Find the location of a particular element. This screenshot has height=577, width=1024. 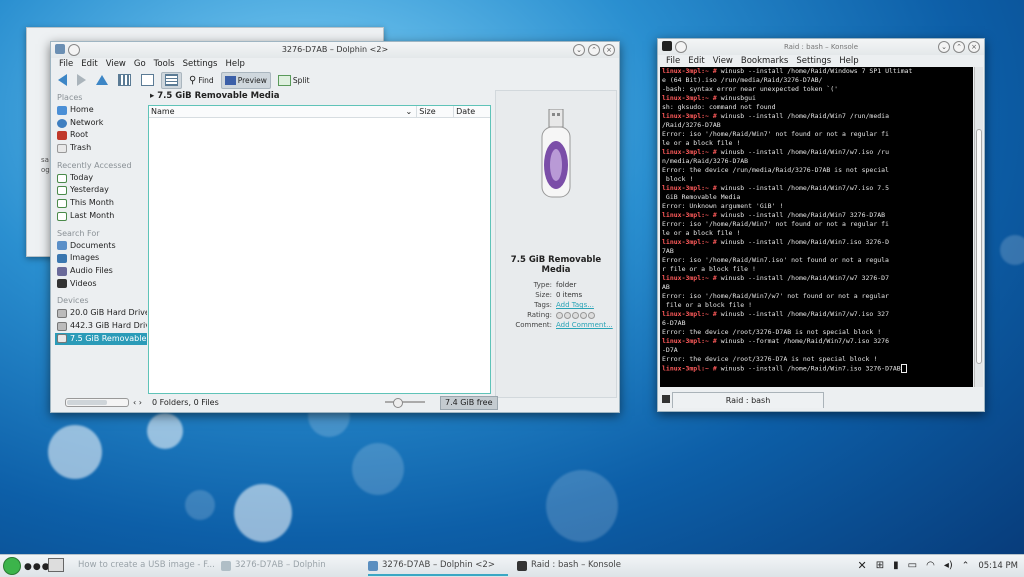

sidebar-item-documents: Documents is located at coordinates (101, 246).